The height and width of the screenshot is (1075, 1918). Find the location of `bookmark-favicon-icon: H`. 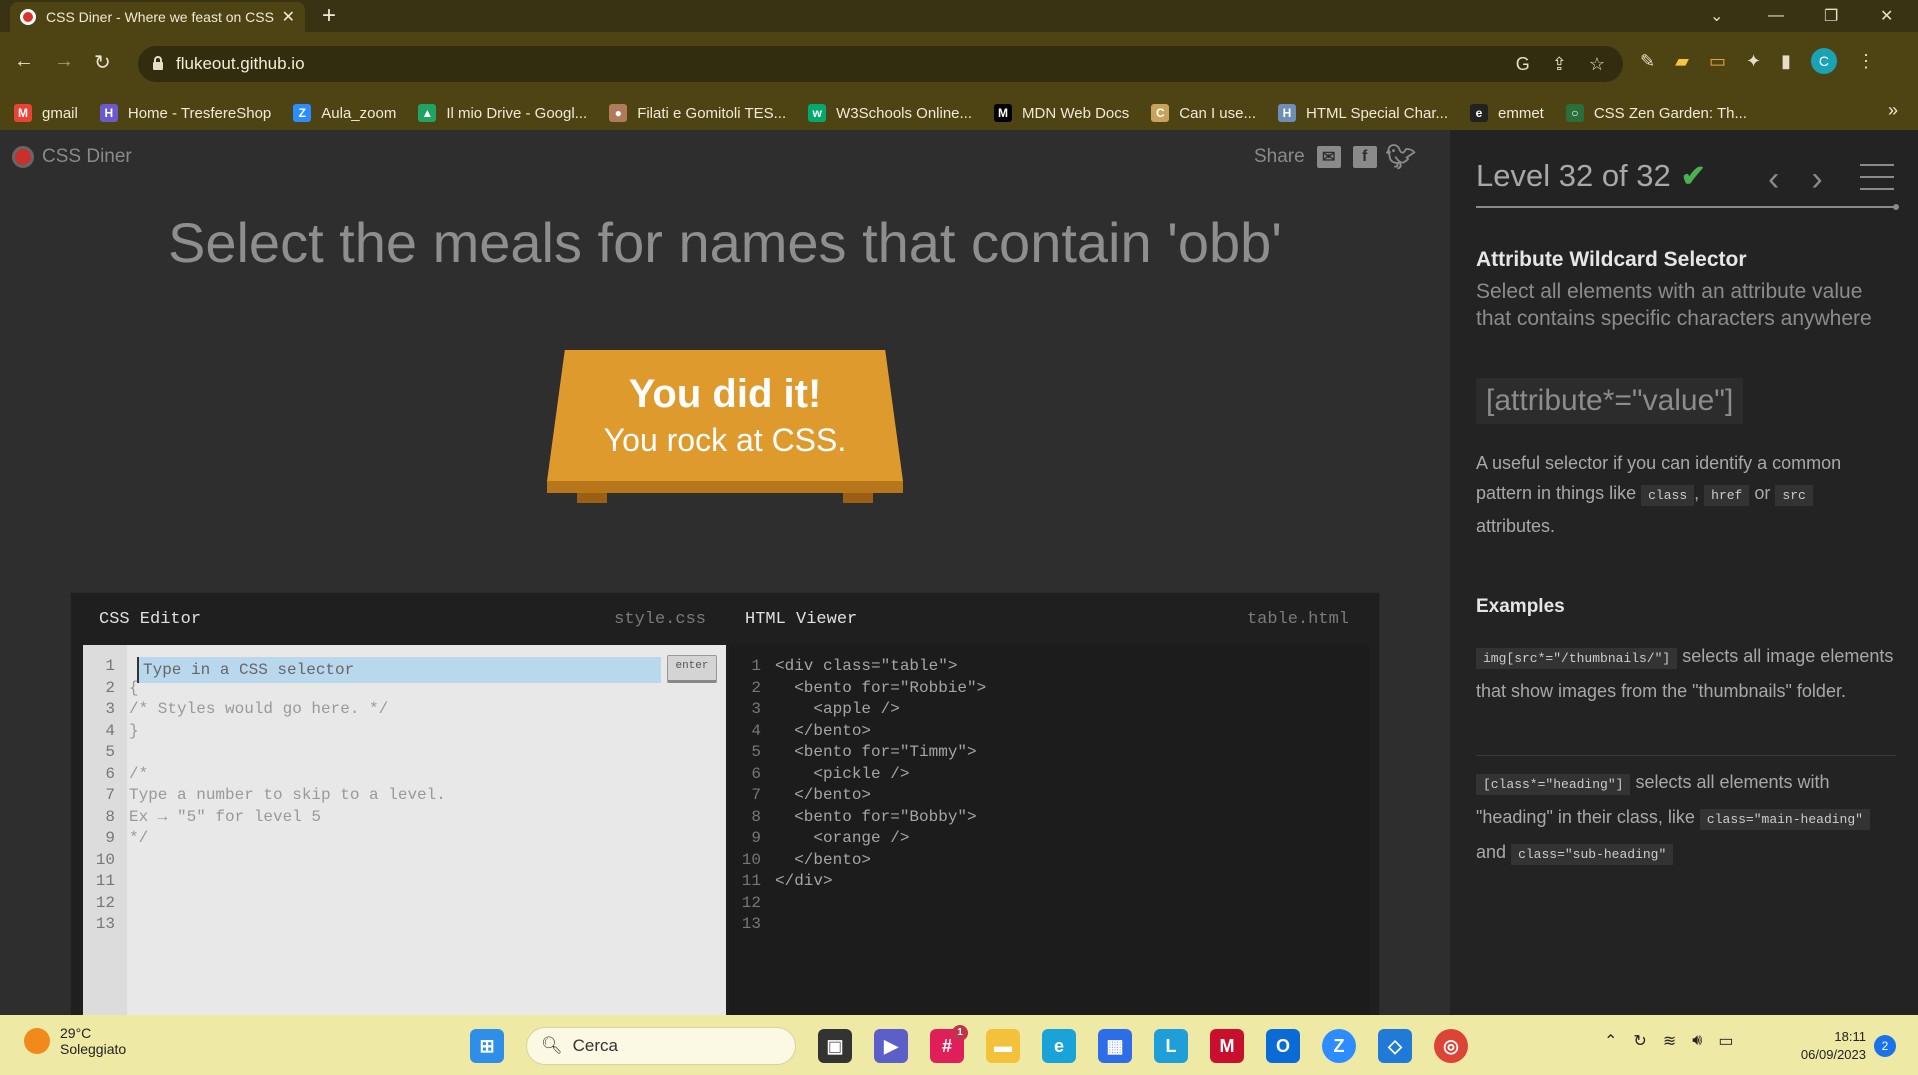

bookmark-favicon-icon: H is located at coordinates (1287, 113).